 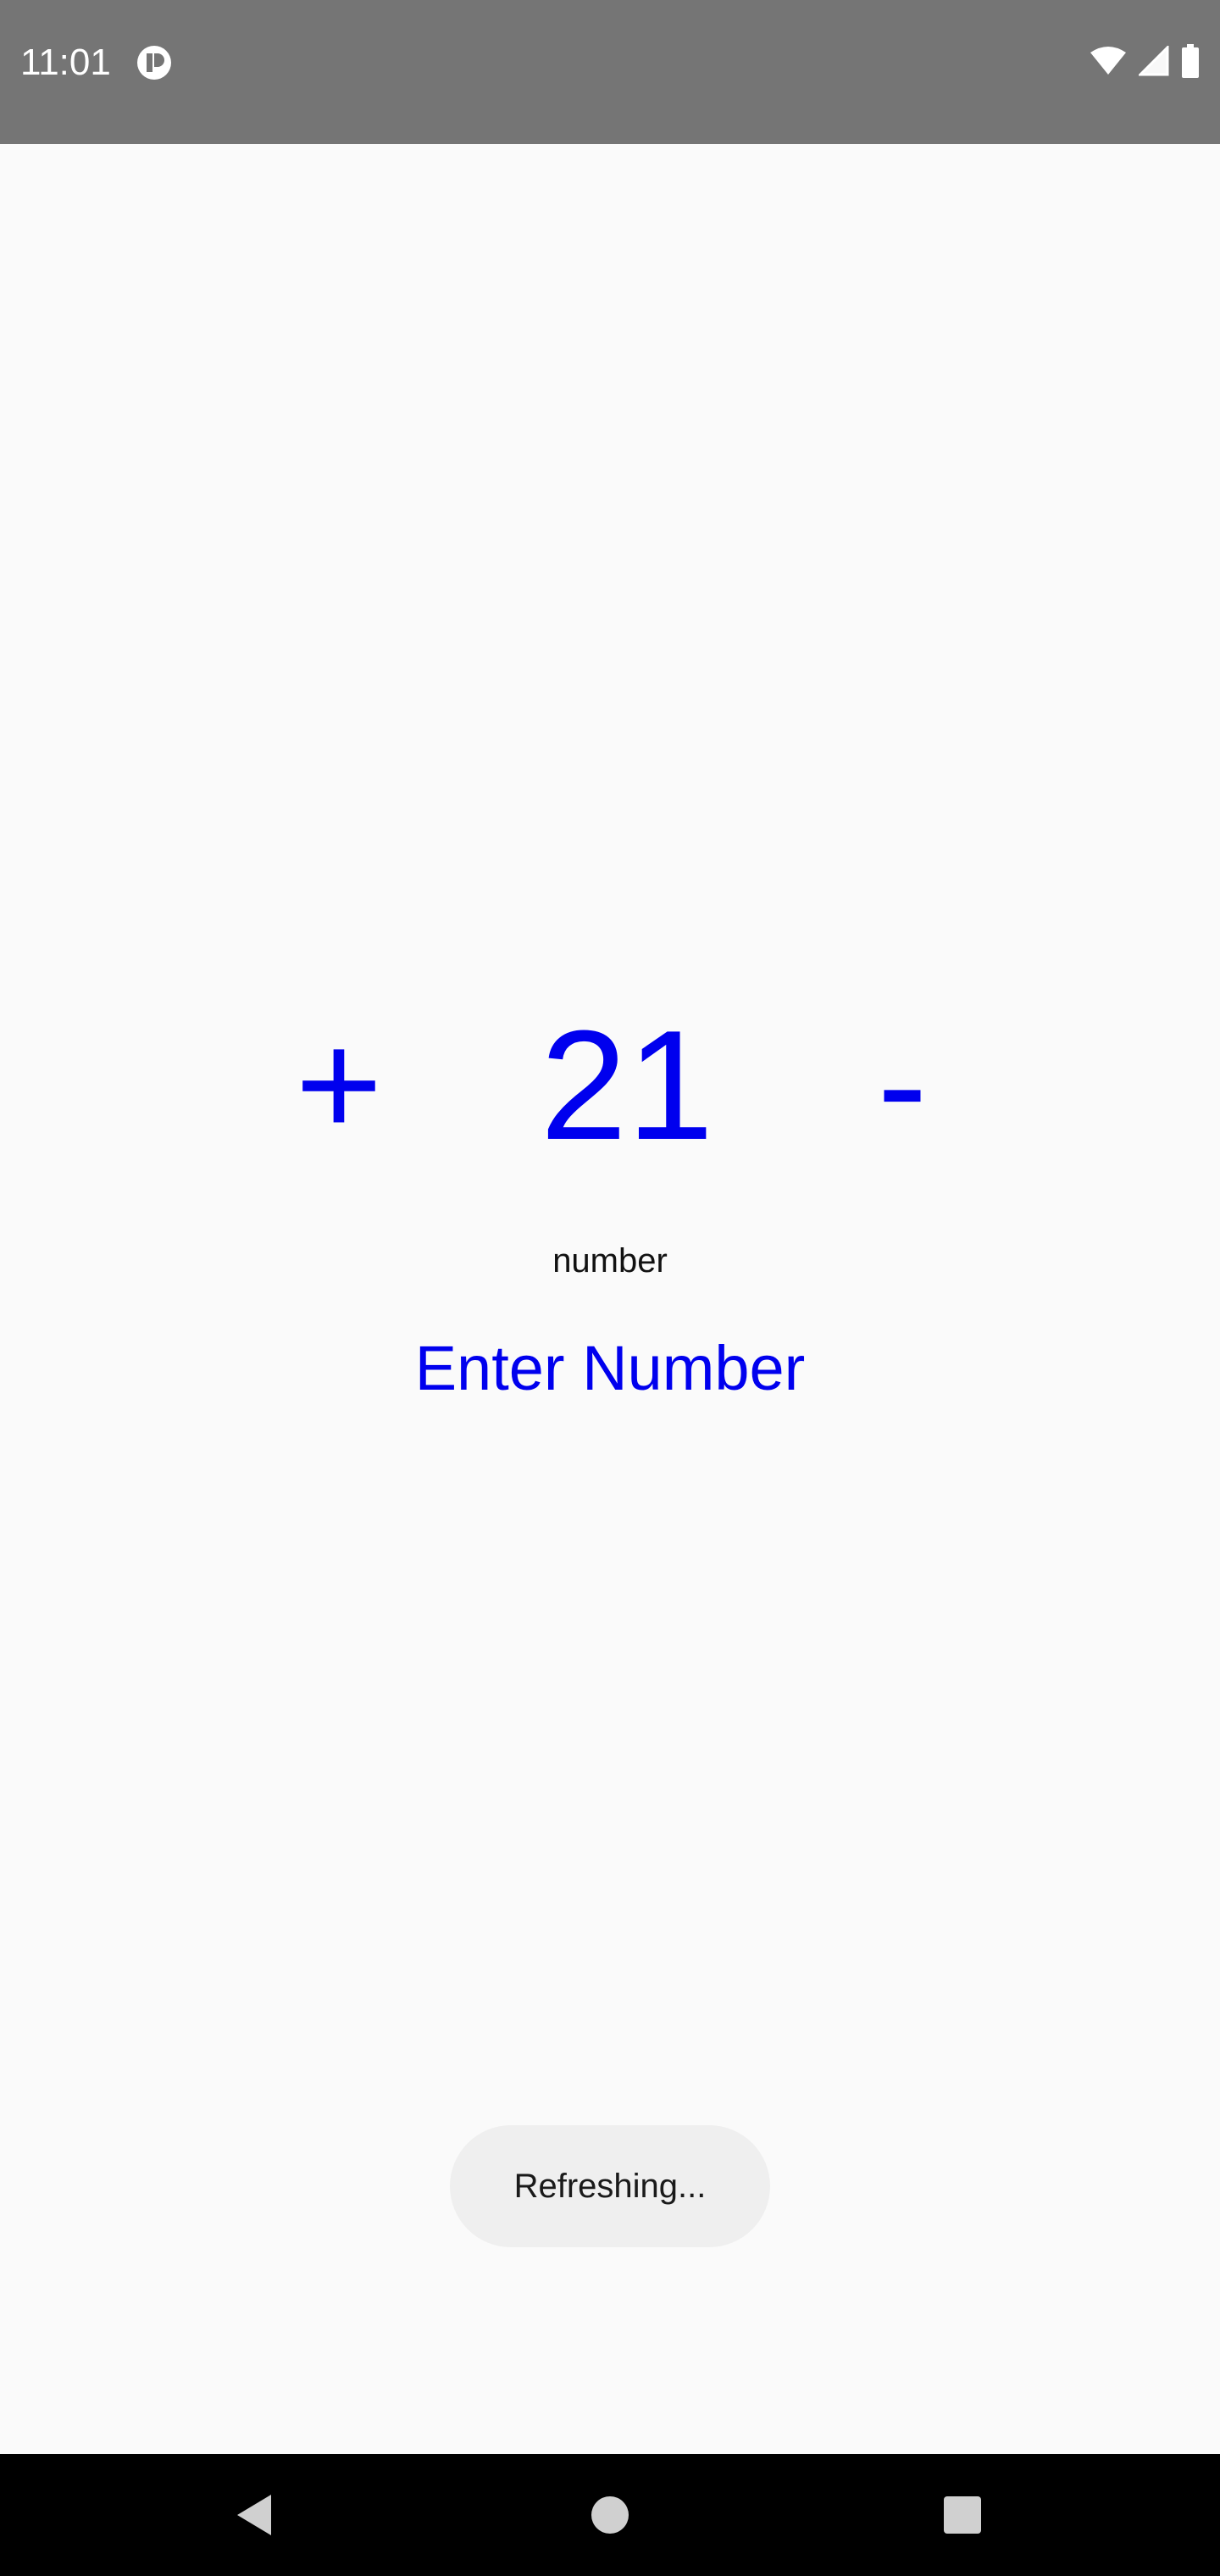 I want to click on status-icons, so click(x=1145, y=62).